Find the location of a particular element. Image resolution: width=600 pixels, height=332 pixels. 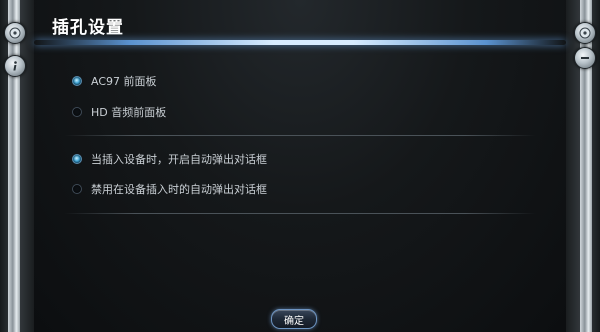

option-hd-audio-front-panel: HD 音频前面板 is located at coordinates (119, 112).